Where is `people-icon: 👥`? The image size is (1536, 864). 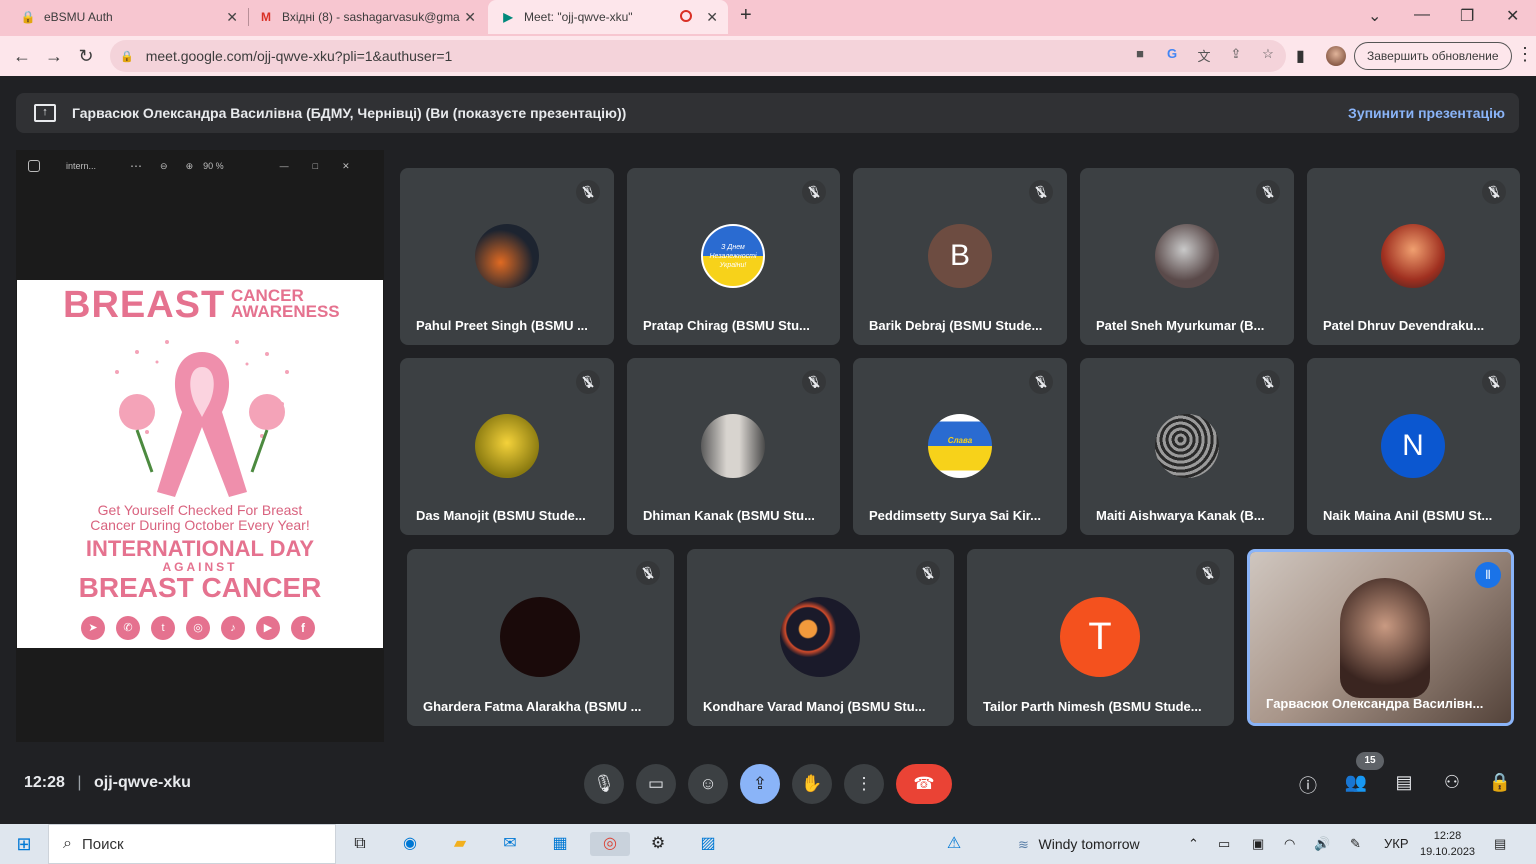 people-icon: 👥 is located at coordinates (1356, 784).